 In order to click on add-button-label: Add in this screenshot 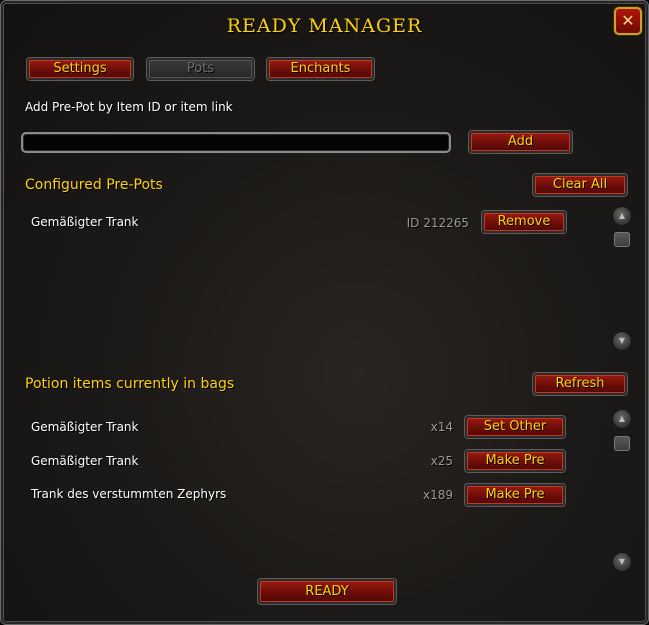, I will do `click(520, 141)`.